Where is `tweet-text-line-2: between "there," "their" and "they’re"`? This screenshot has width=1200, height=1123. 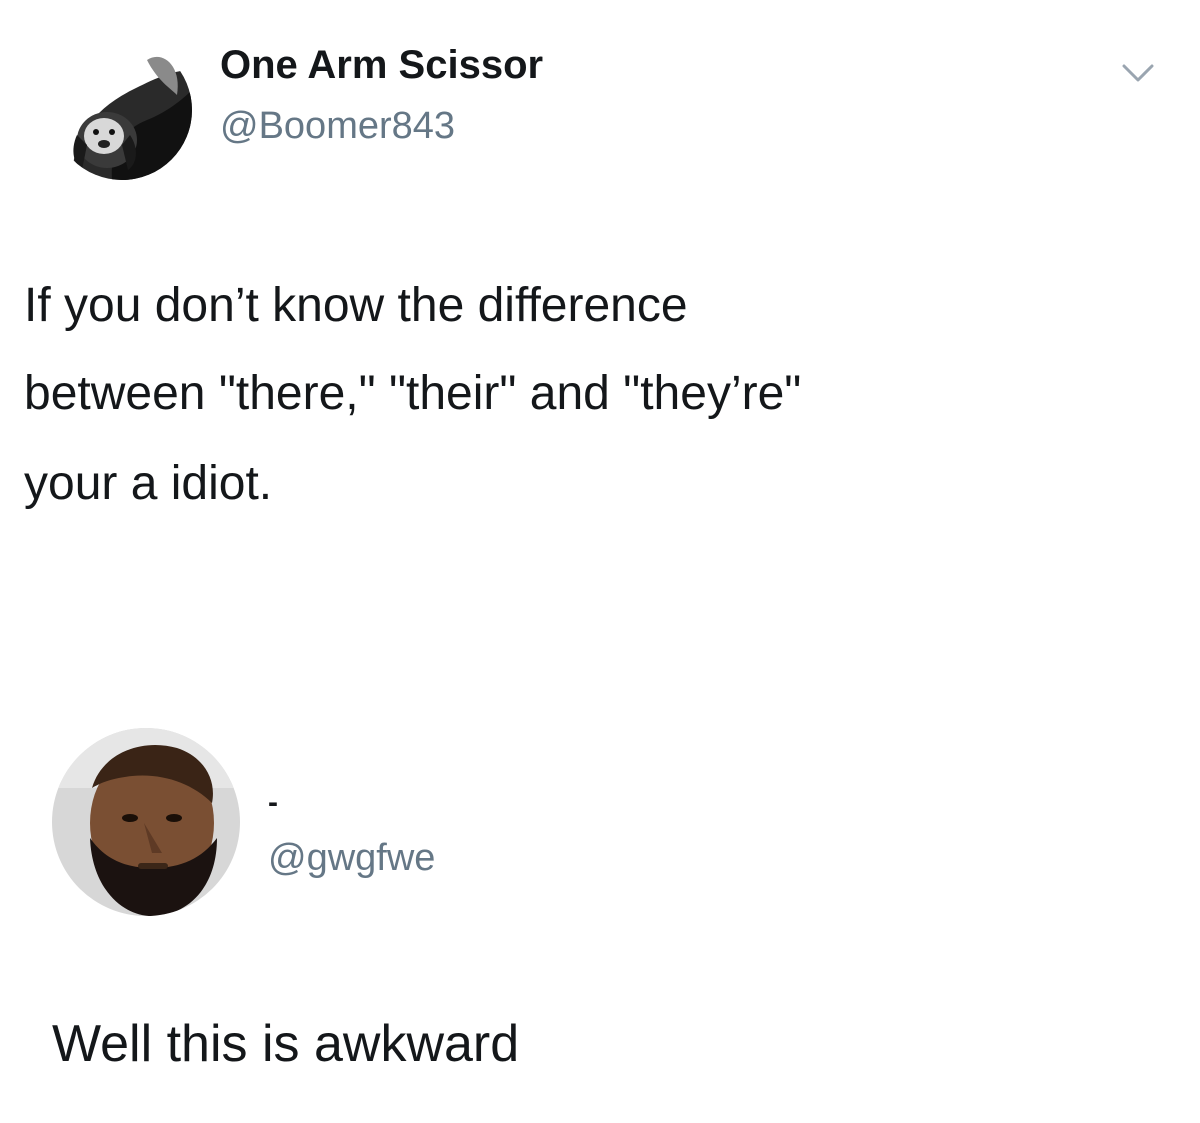
tweet-text-line-2: between "there," "their" and "they’re" is located at coordinates (413, 393).